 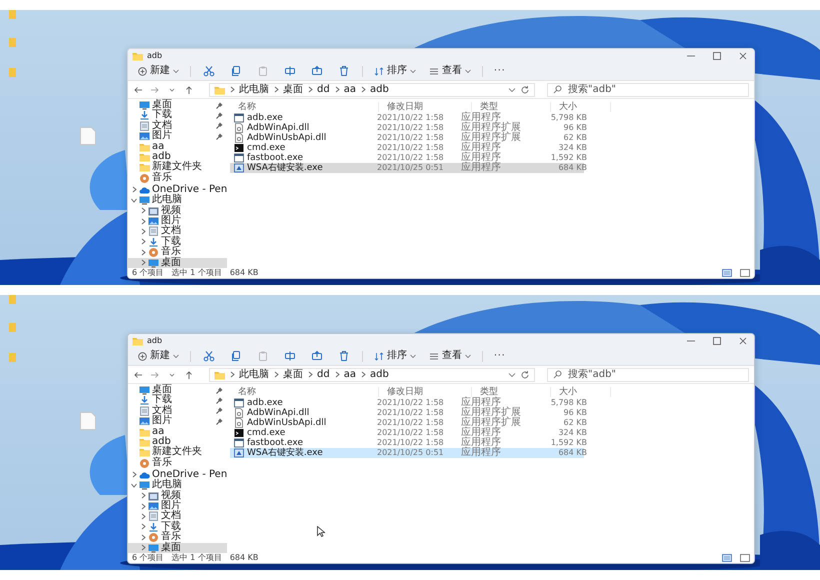 What do you see at coordinates (407, 453) in the screenshot?
I see `file-row: WSA右键安装.exe 2021/10/25 0:51 应用程序 684 KB` at bounding box center [407, 453].